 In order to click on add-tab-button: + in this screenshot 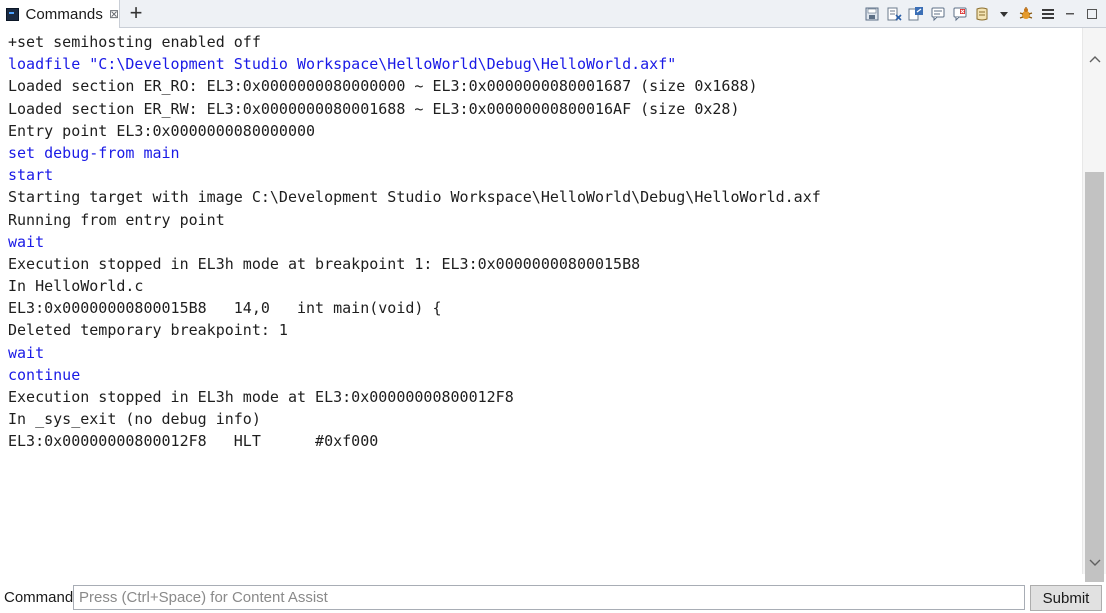, I will do `click(136, 13)`.